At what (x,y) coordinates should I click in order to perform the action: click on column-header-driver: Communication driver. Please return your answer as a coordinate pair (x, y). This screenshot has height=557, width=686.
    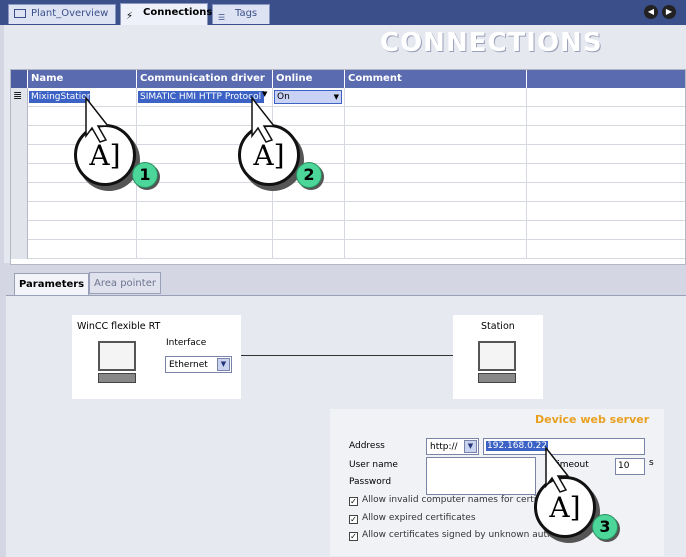
    Looking at the image, I should click on (205, 79).